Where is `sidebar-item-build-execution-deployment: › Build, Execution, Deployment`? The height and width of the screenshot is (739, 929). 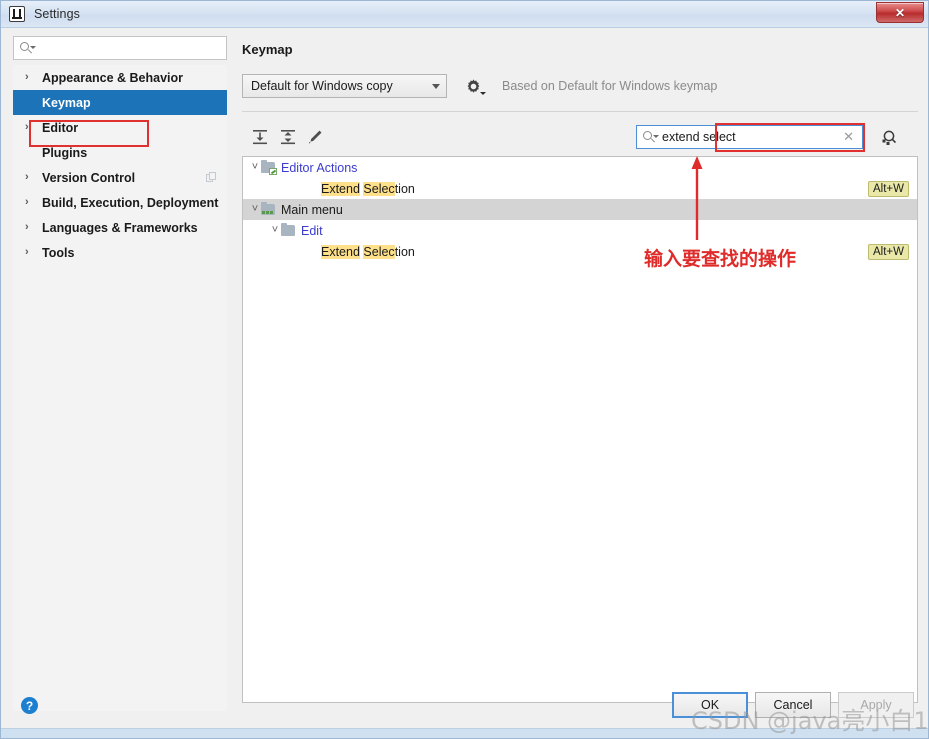
sidebar-item-build-execution-deployment: › Build, Execution, Deployment is located at coordinates (120, 202).